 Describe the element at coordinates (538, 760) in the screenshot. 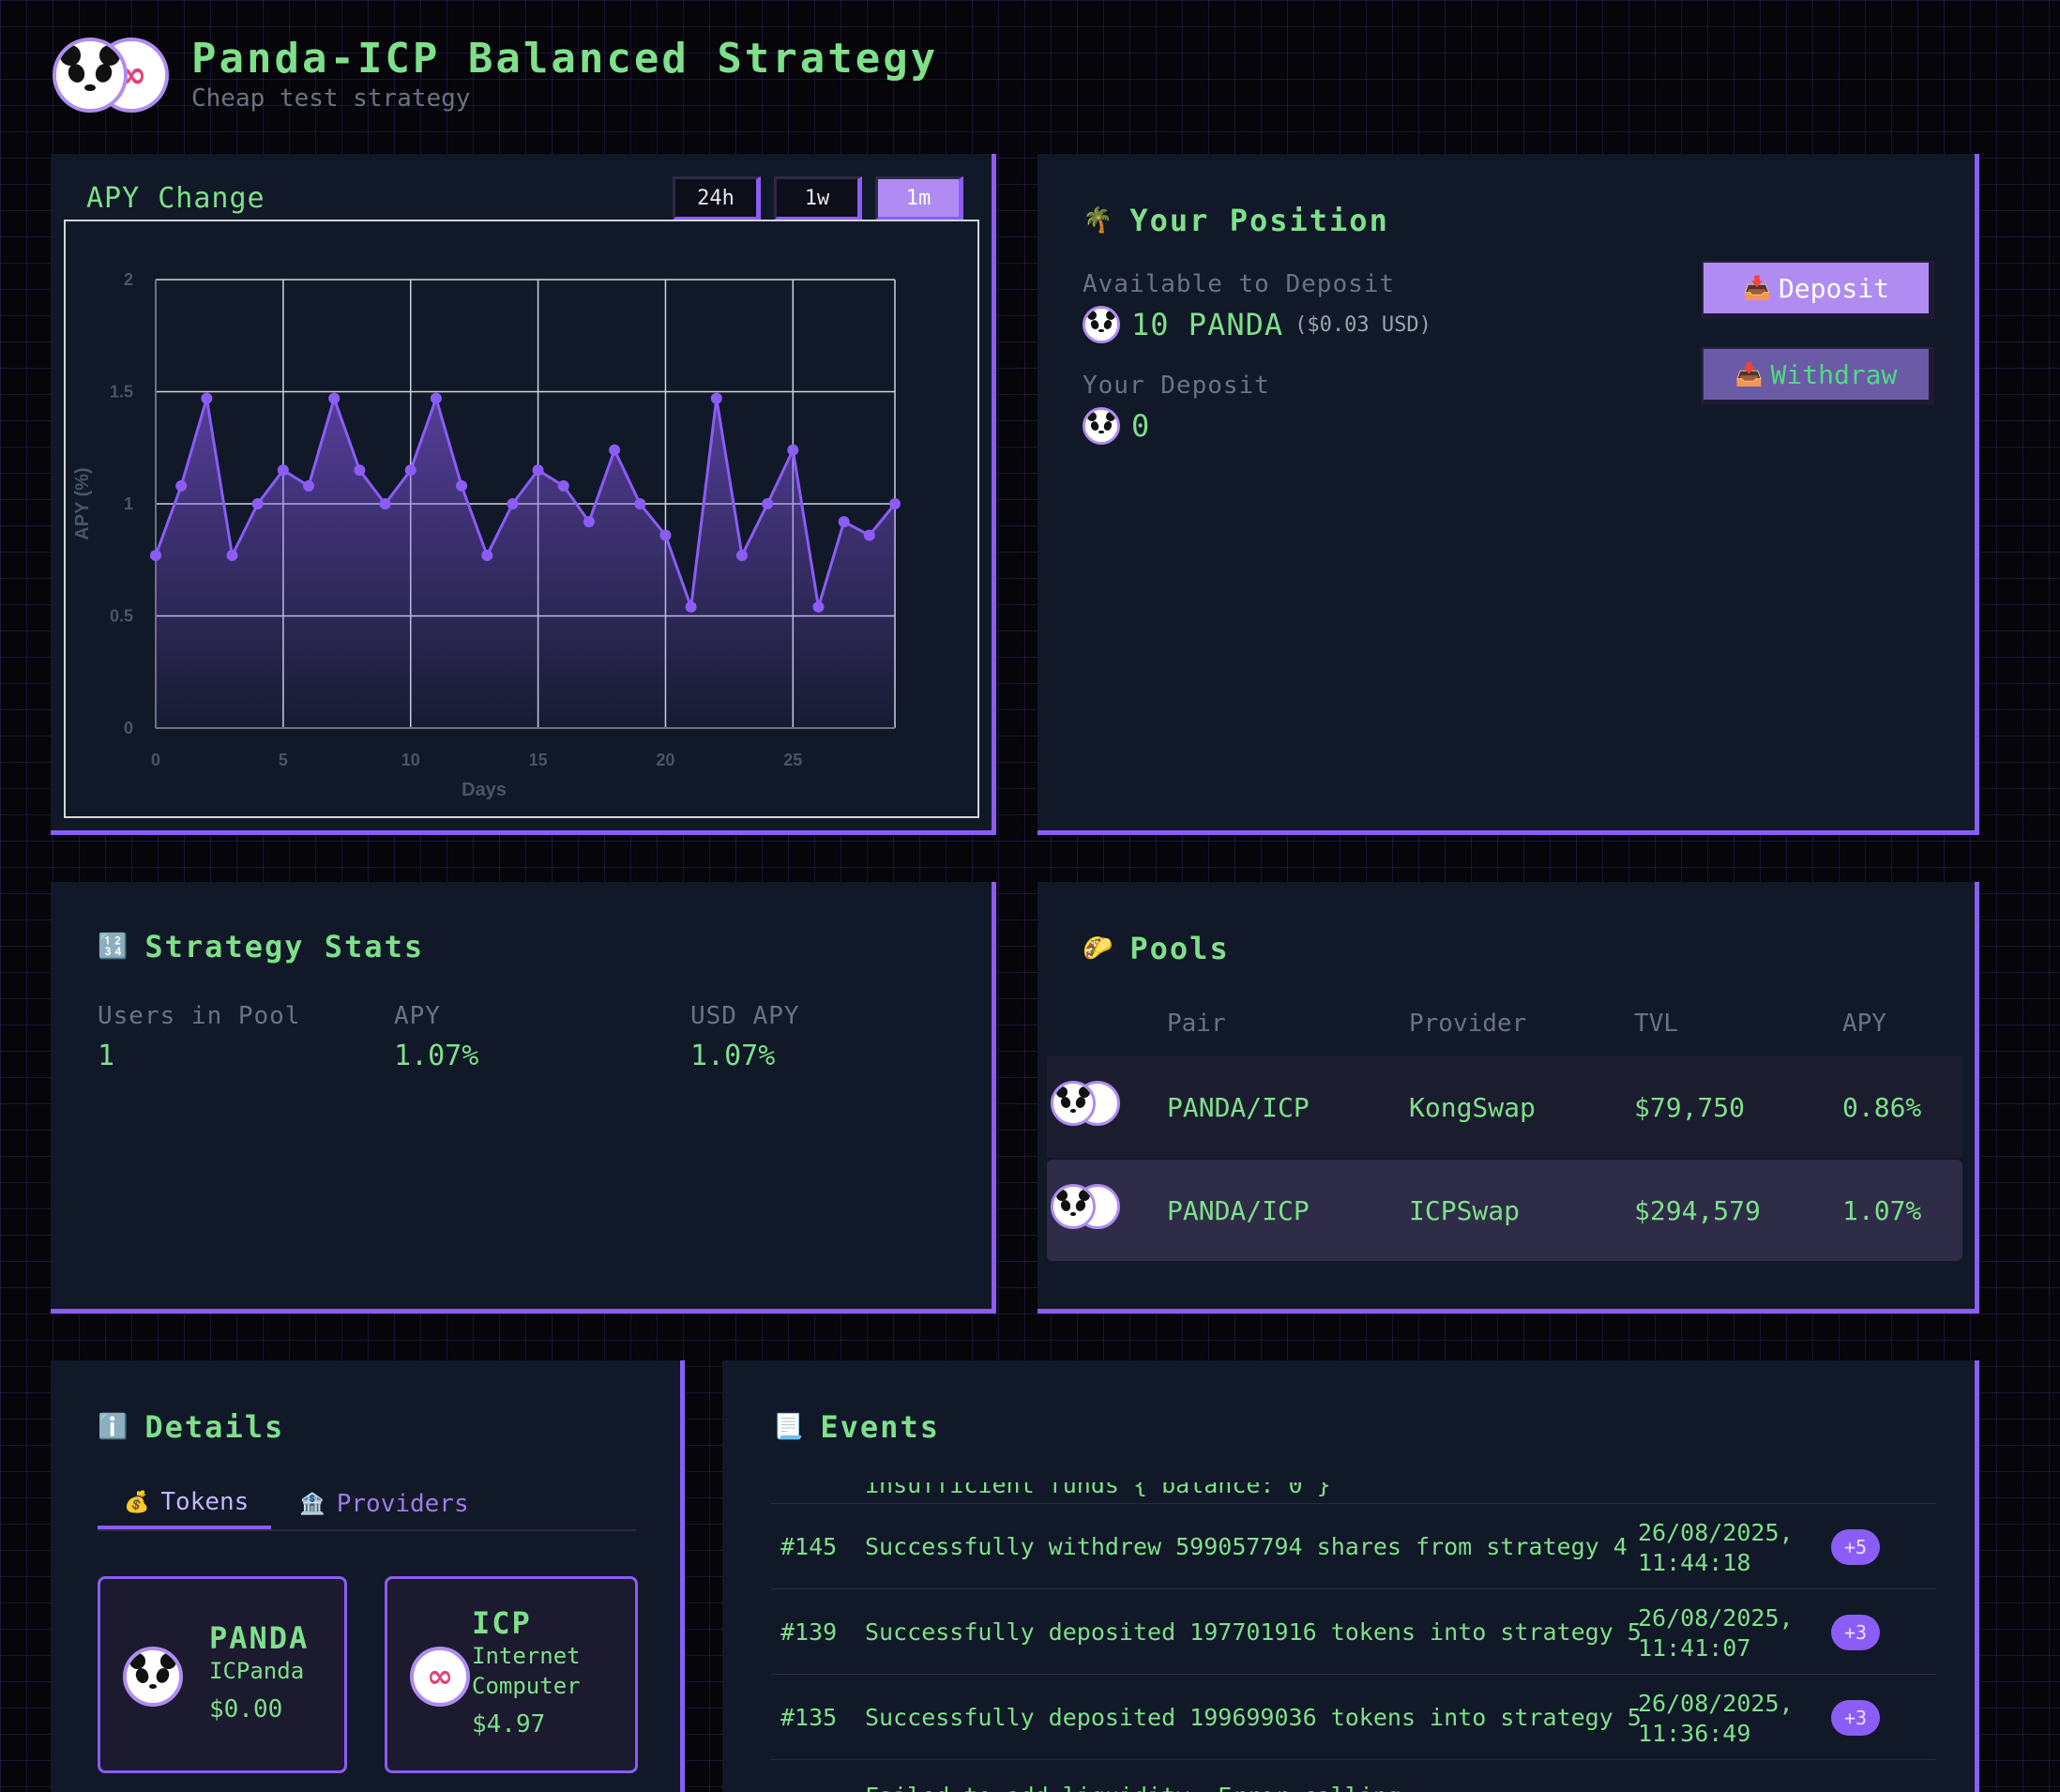

I see `x-tick-label: 15` at that location.